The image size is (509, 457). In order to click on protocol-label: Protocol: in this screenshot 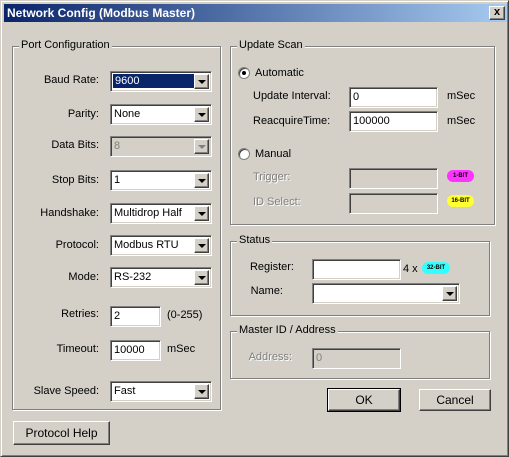, I will do `click(77, 245)`.